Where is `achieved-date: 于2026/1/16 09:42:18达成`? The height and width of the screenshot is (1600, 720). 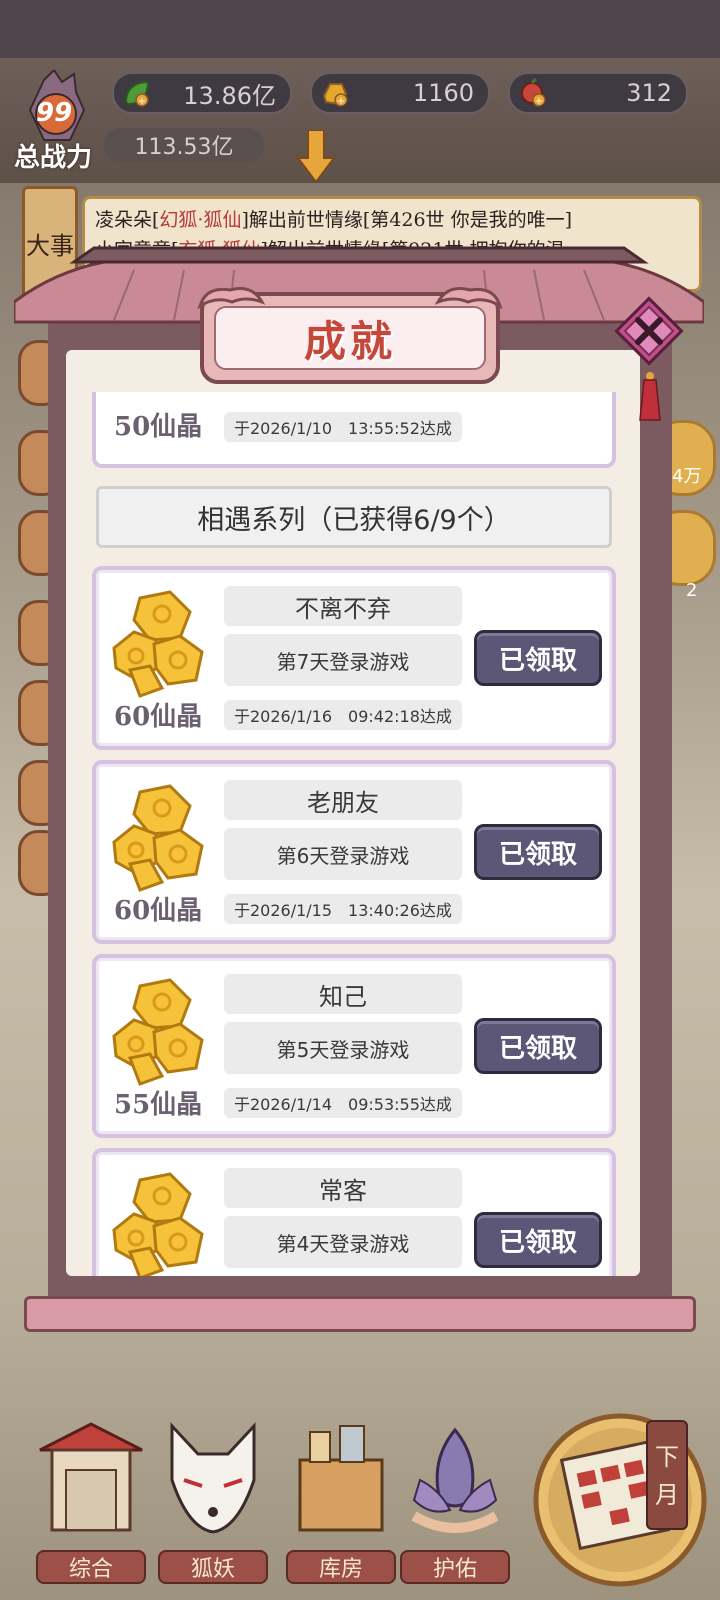 achieved-date: 于2026/1/16 09:42:18达成 is located at coordinates (343, 715).